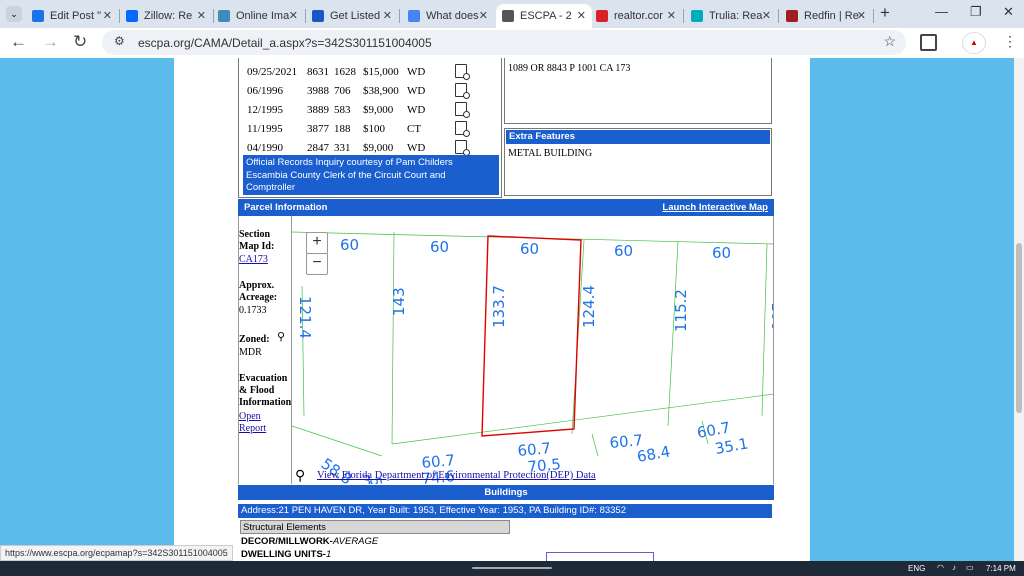 This screenshot has height=576, width=1024. Describe the element at coordinates (970, 567) in the screenshot. I see `battery-icon: ▭` at that location.